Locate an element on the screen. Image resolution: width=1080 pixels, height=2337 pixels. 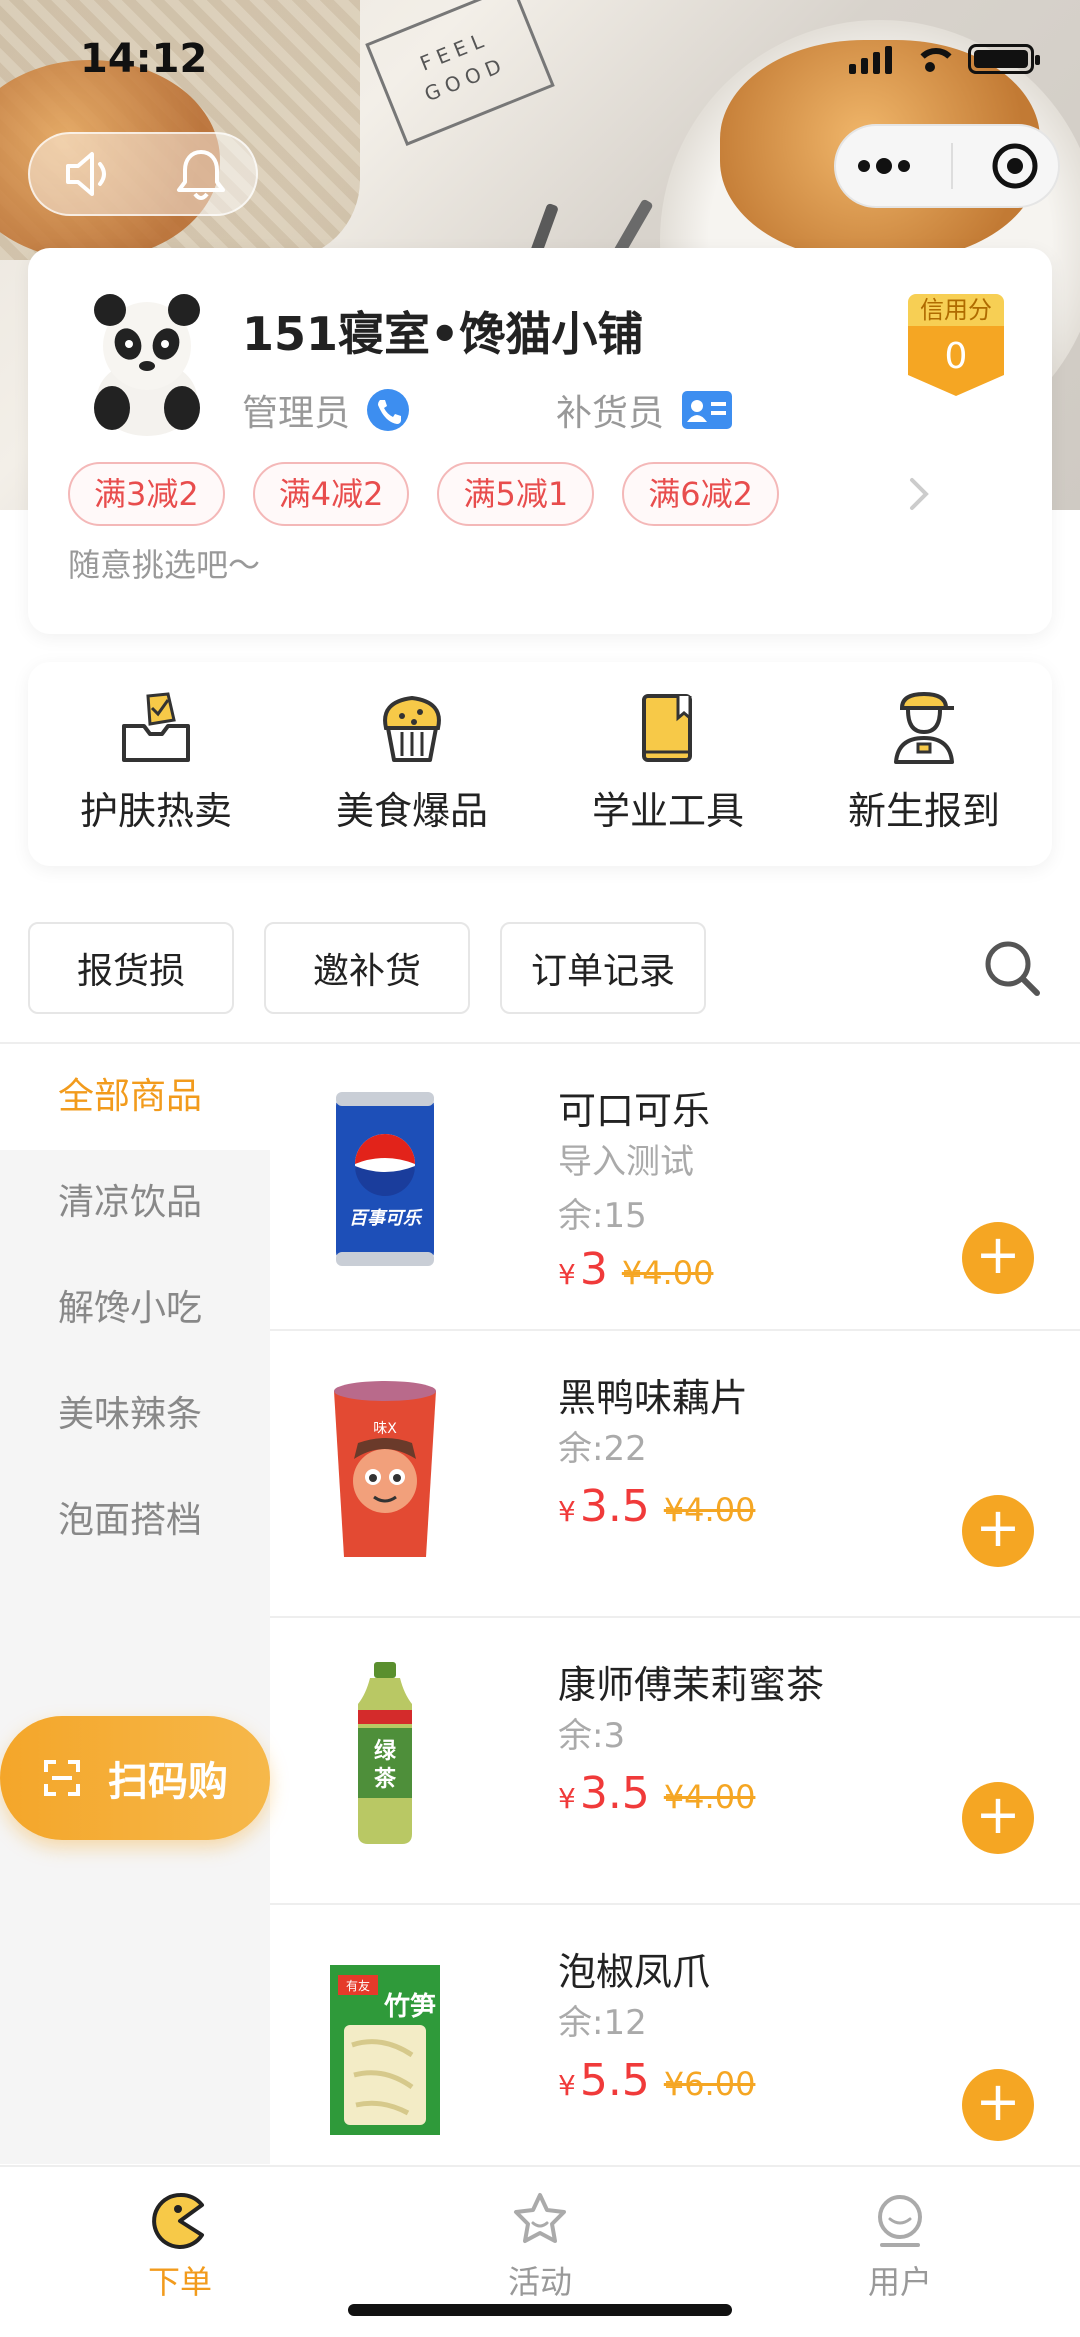
current-price: 5.5 is located at coordinates (614, 2080).